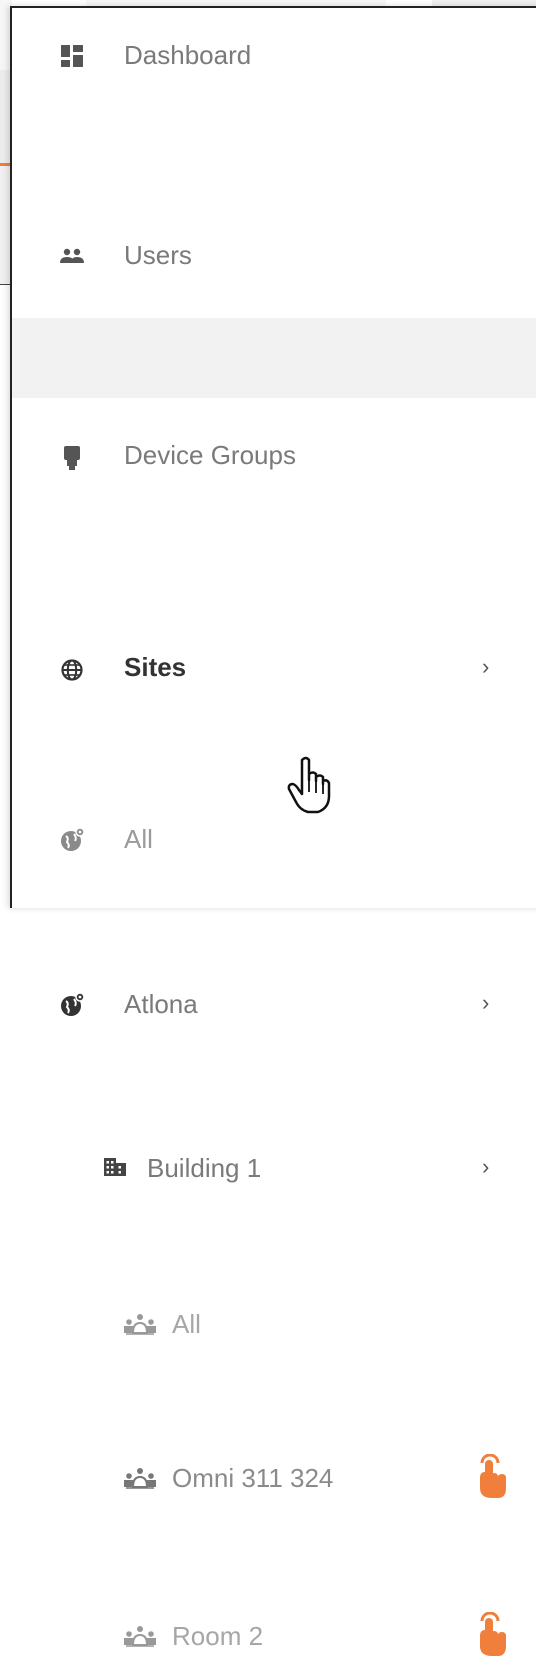 The width and height of the screenshot is (536, 1663). I want to click on nav-item-label: Building 1, so click(204, 1168).